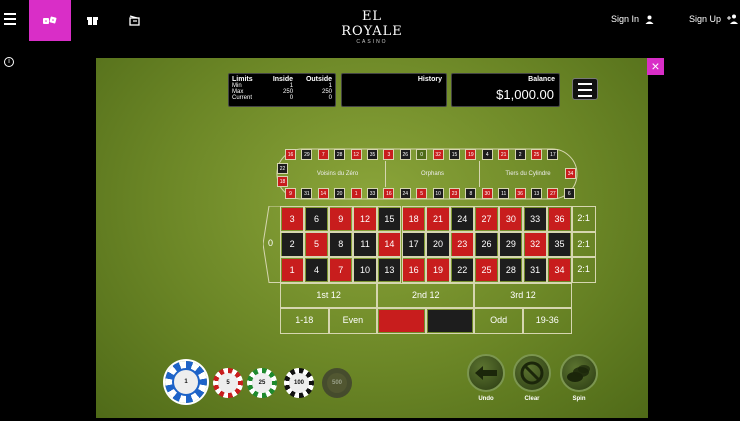 Image resolution: width=740 pixels, height=421 pixels. What do you see at coordinates (462, 219) in the screenshot?
I see `number-cell-24: 24` at bounding box center [462, 219].